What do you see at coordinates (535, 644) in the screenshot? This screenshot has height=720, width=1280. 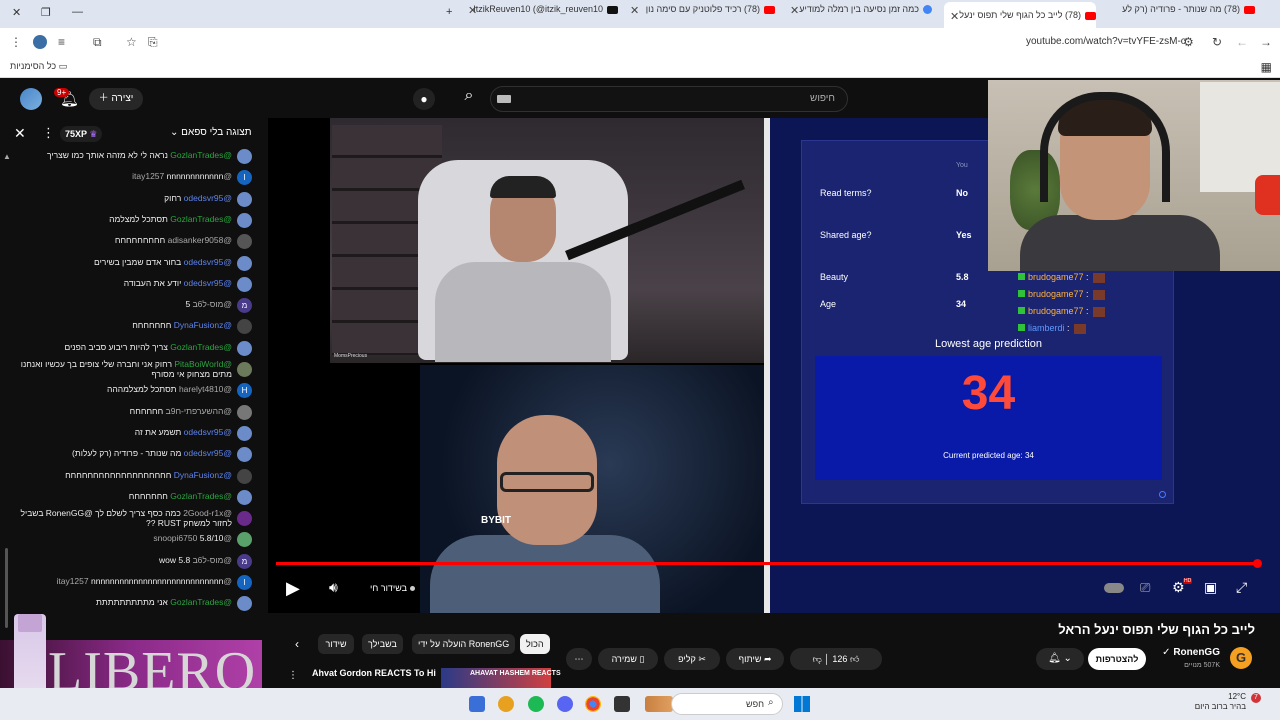 I see `chip-all: הכול` at bounding box center [535, 644].